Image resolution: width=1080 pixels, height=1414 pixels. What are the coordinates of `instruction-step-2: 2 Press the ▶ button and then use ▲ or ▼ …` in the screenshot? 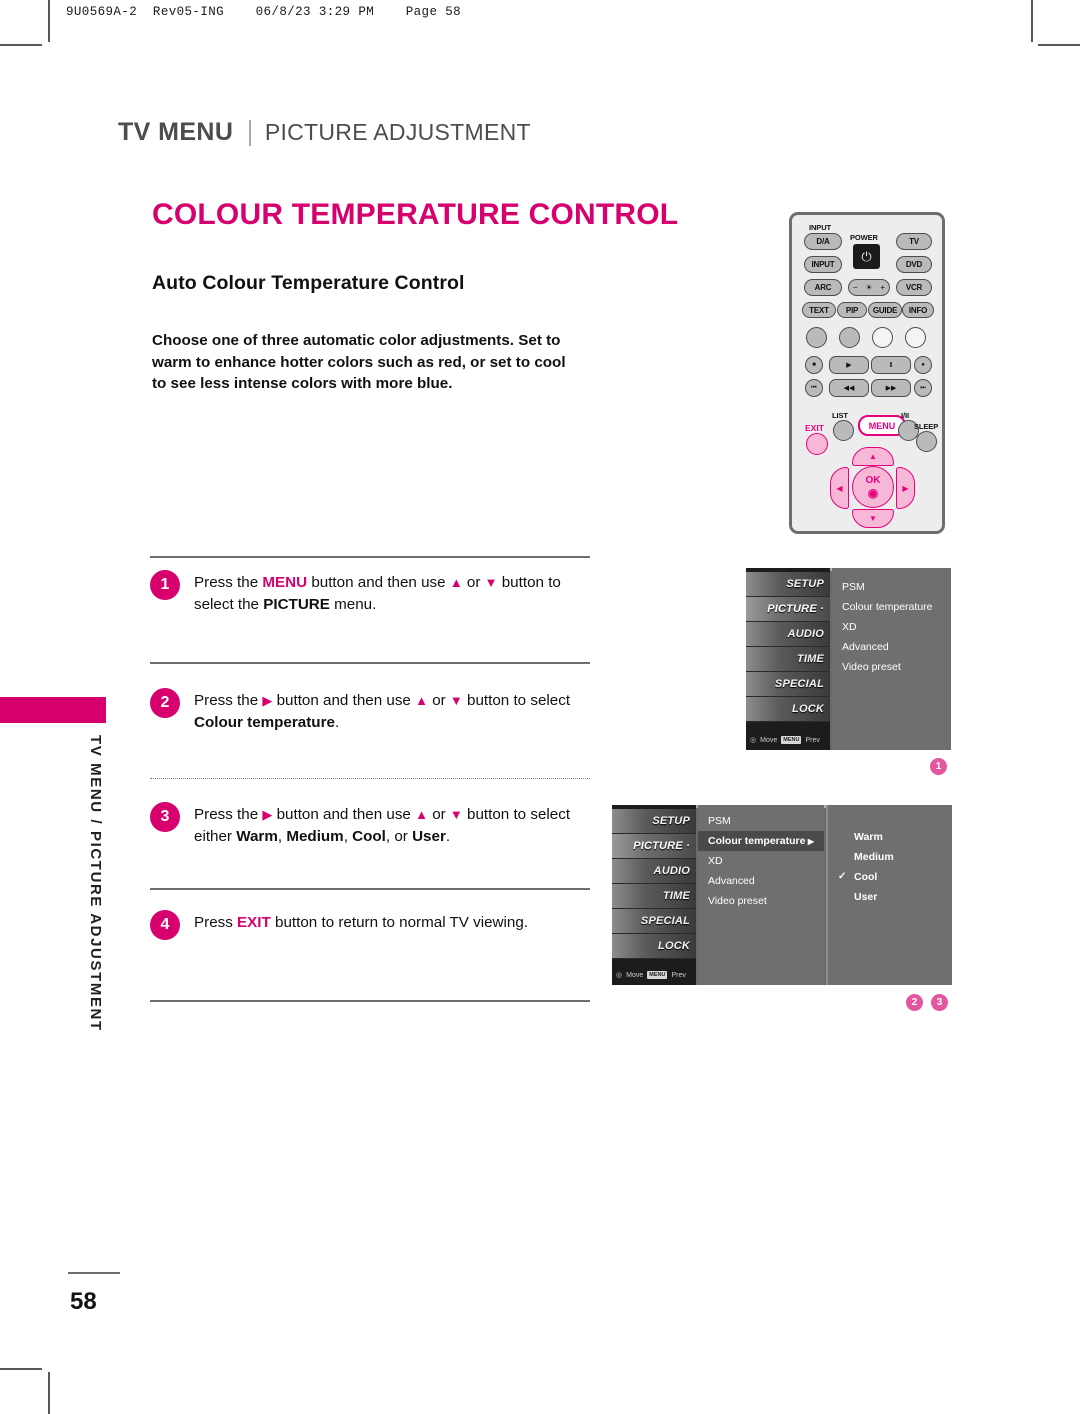 It's located at (370, 711).